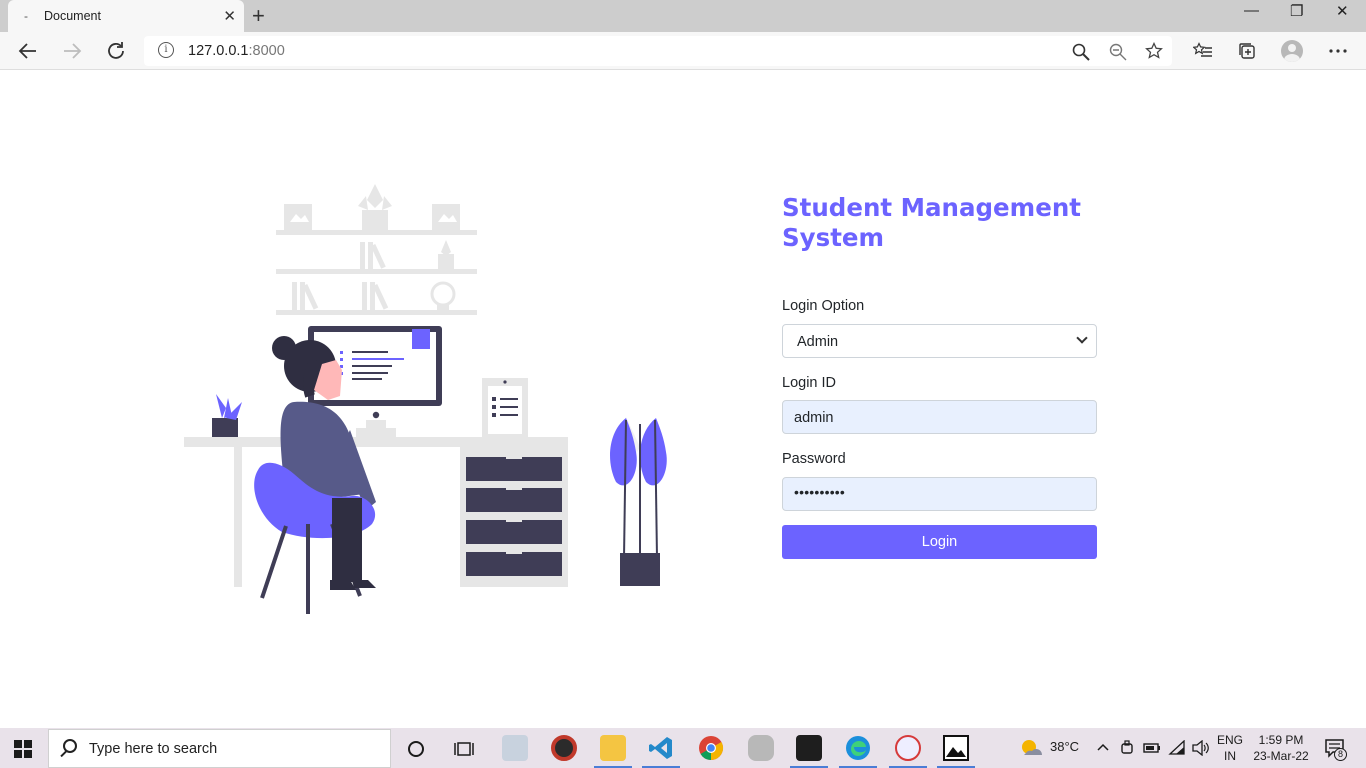  What do you see at coordinates (761, 748) in the screenshot?
I see `database-icon` at bounding box center [761, 748].